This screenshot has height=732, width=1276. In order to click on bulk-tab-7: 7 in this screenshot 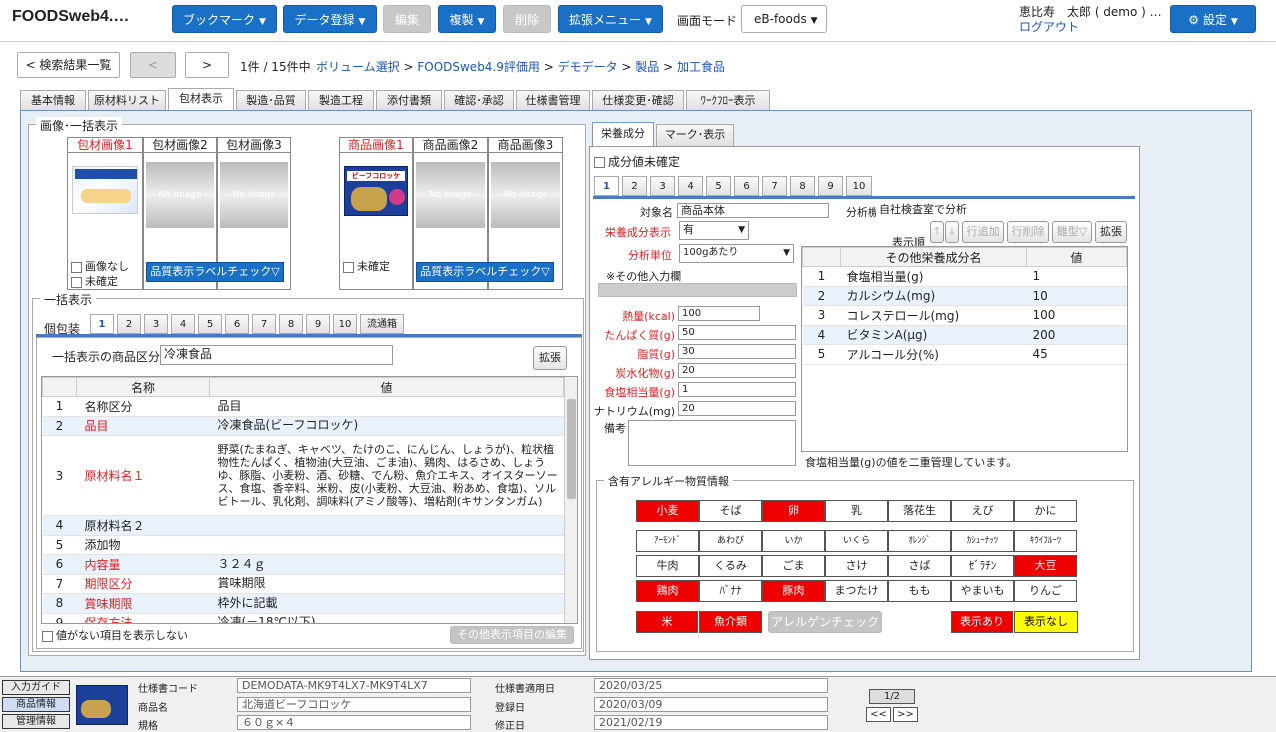, I will do `click(264, 324)`.